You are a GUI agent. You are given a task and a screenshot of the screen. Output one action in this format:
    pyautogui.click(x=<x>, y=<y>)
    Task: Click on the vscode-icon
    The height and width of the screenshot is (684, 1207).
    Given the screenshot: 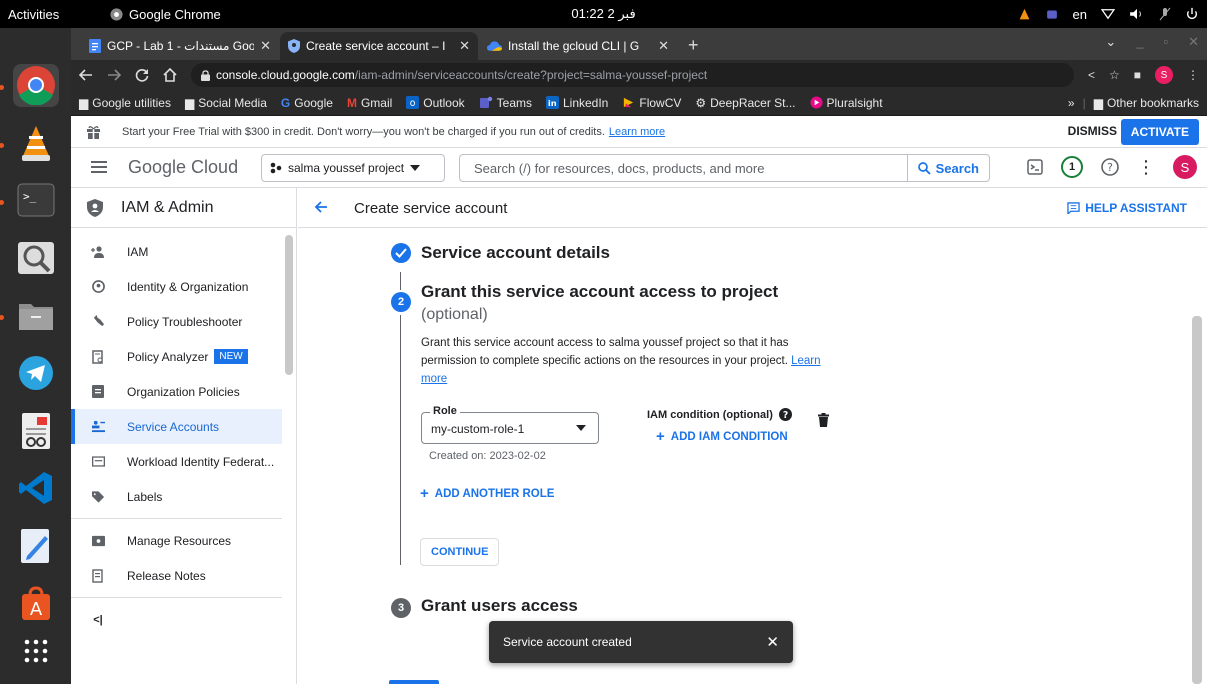 What is the action you would take?
    pyautogui.click(x=36, y=488)
    